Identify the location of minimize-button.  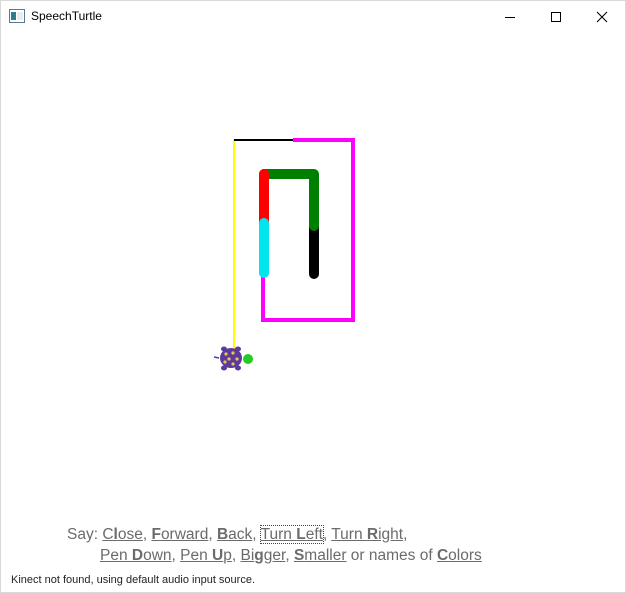
(510, 16).